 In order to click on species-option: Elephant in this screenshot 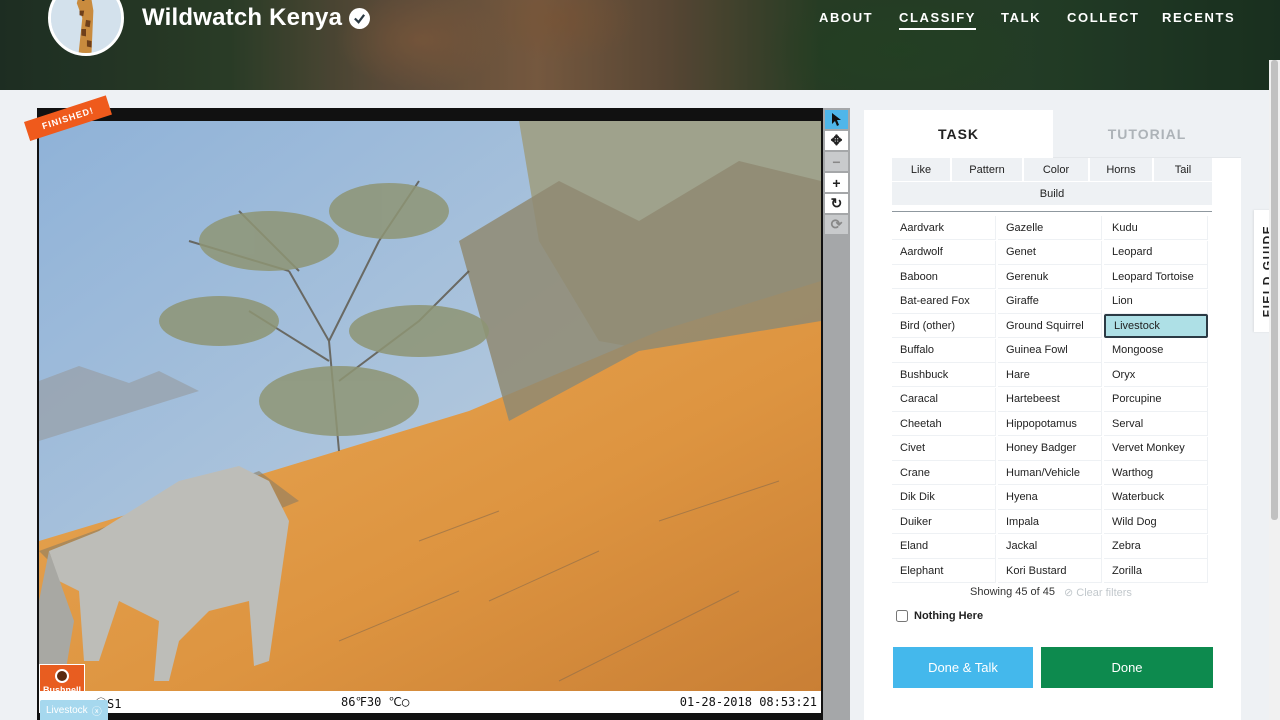, I will do `click(944, 571)`.